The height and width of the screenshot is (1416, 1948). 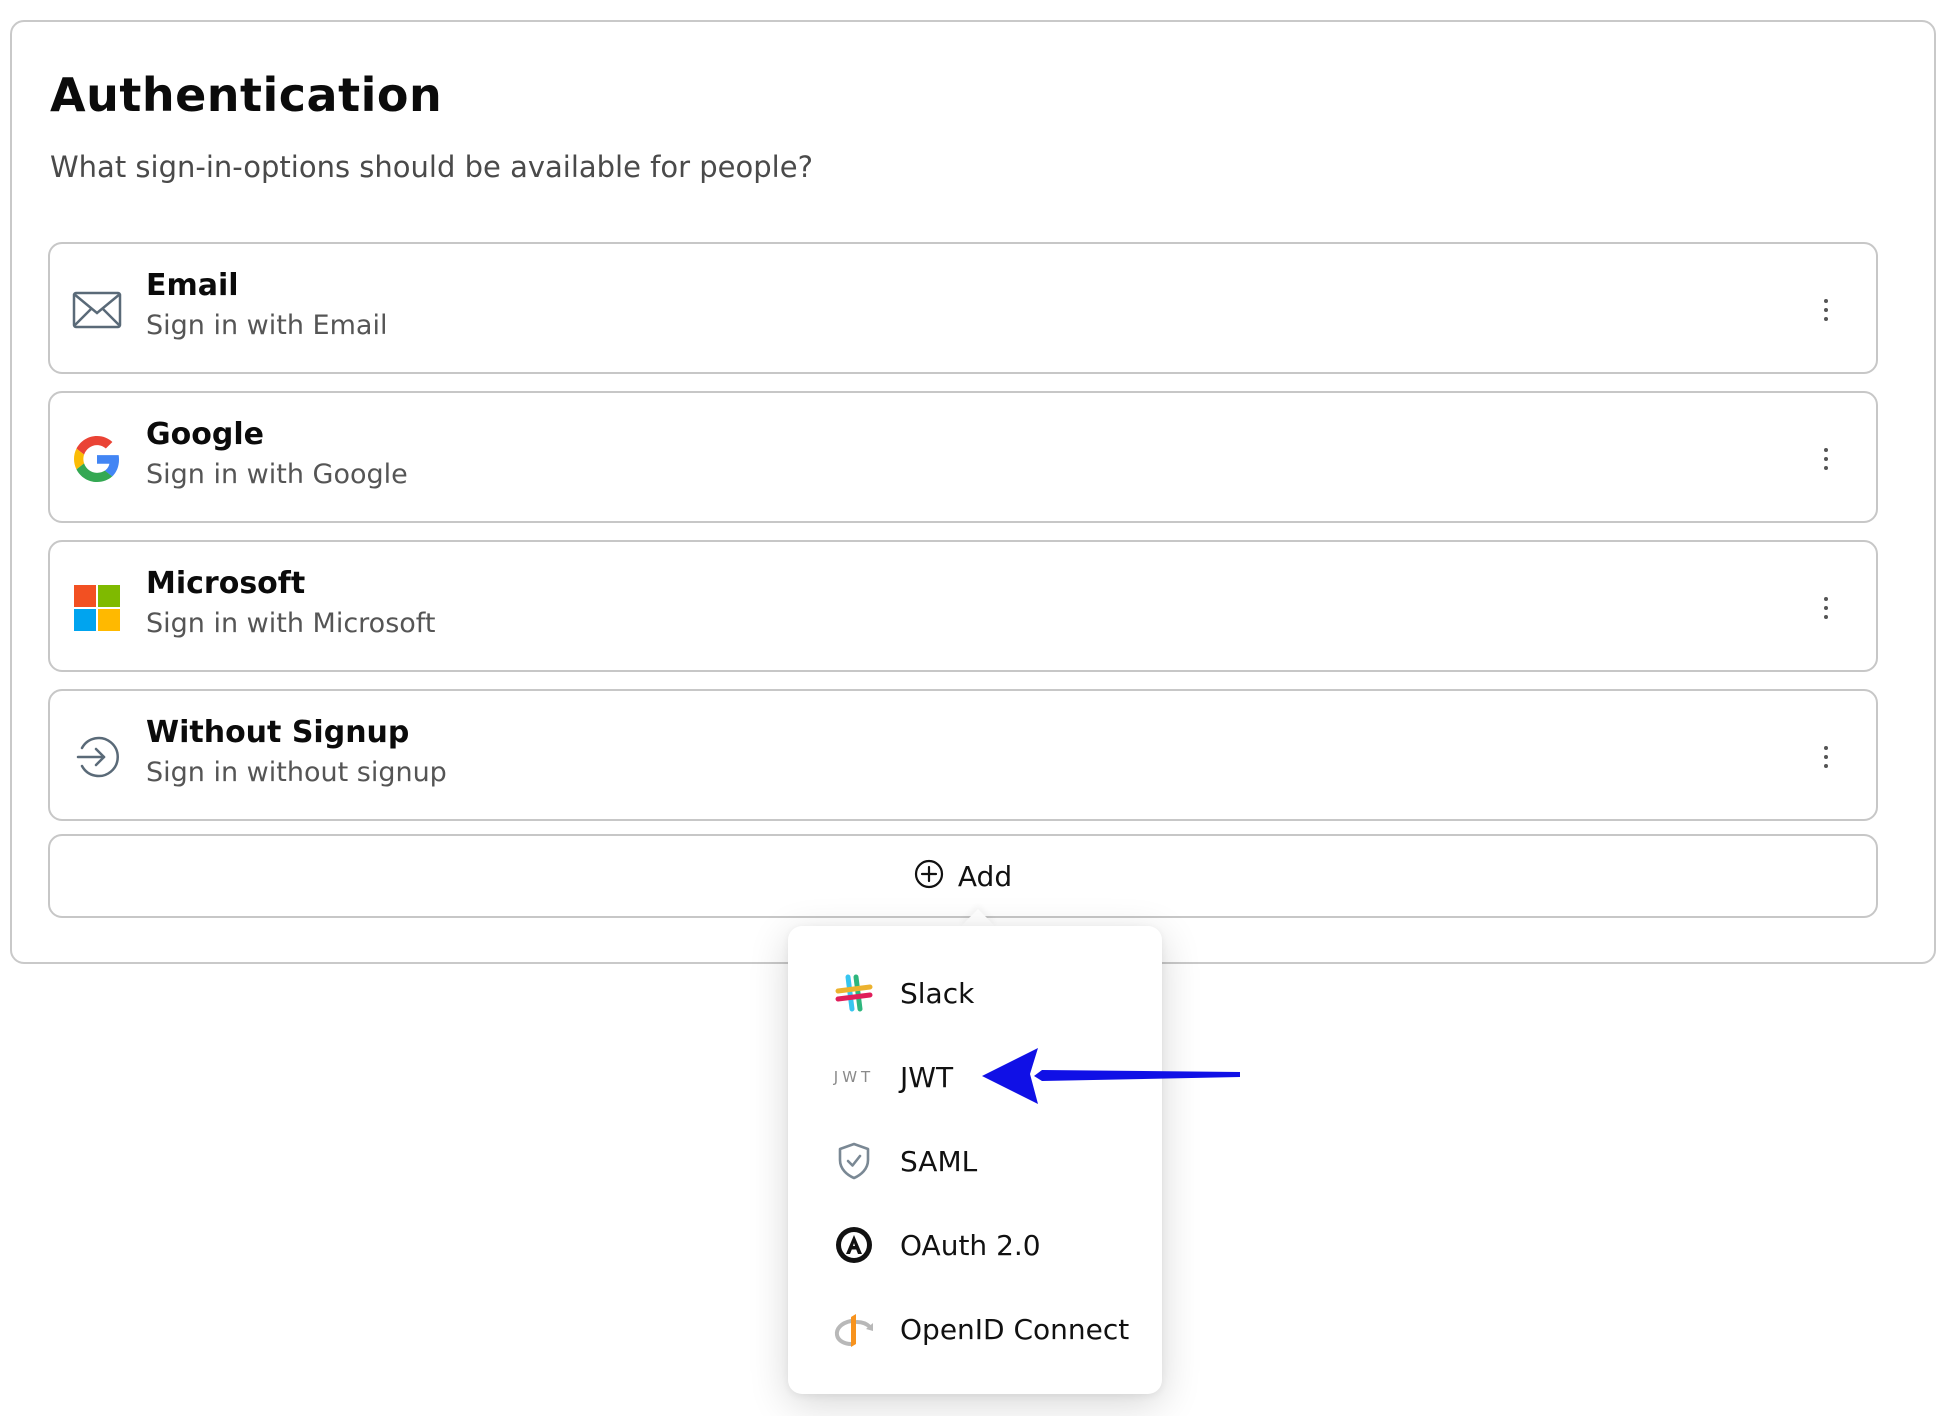 What do you see at coordinates (290, 623) in the screenshot?
I see `auth-method-description: Sign in with Microsoft` at bounding box center [290, 623].